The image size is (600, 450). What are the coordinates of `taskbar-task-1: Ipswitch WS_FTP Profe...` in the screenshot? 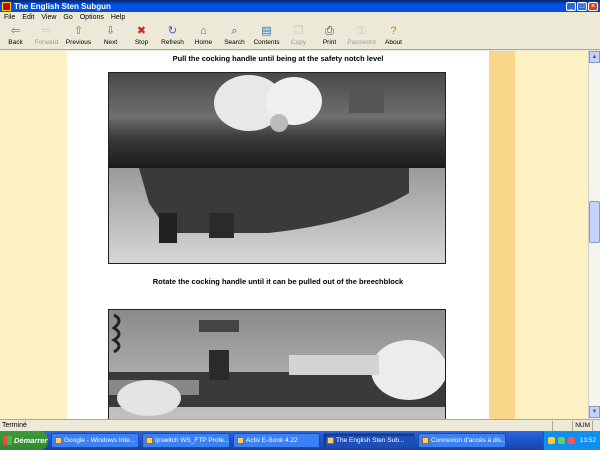 It's located at (186, 440).